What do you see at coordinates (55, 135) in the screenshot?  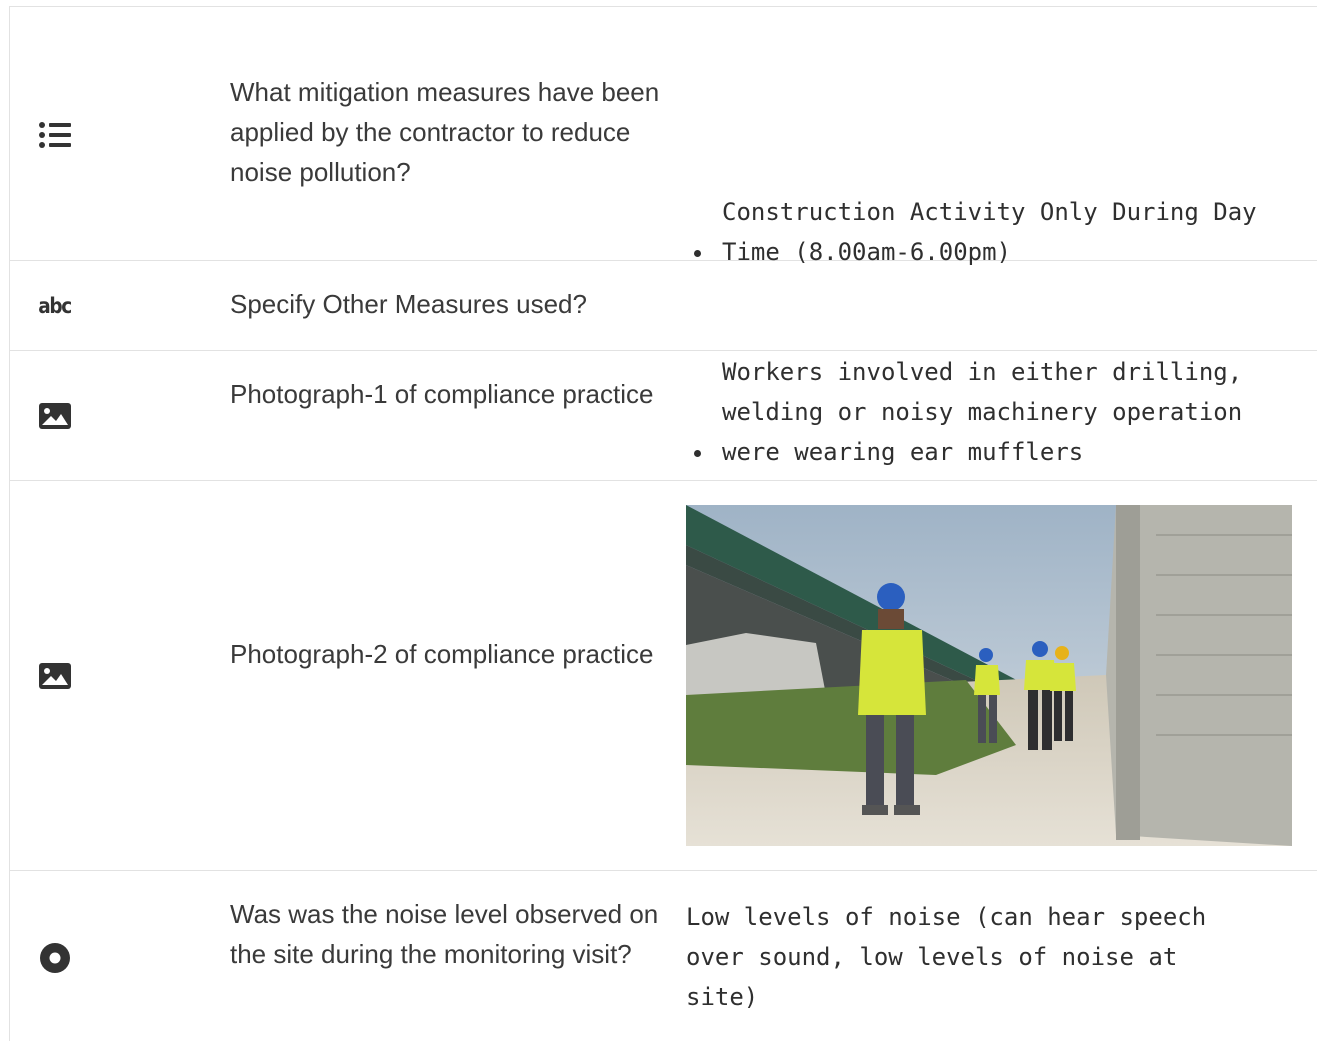 I see `list-icon` at bounding box center [55, 135].